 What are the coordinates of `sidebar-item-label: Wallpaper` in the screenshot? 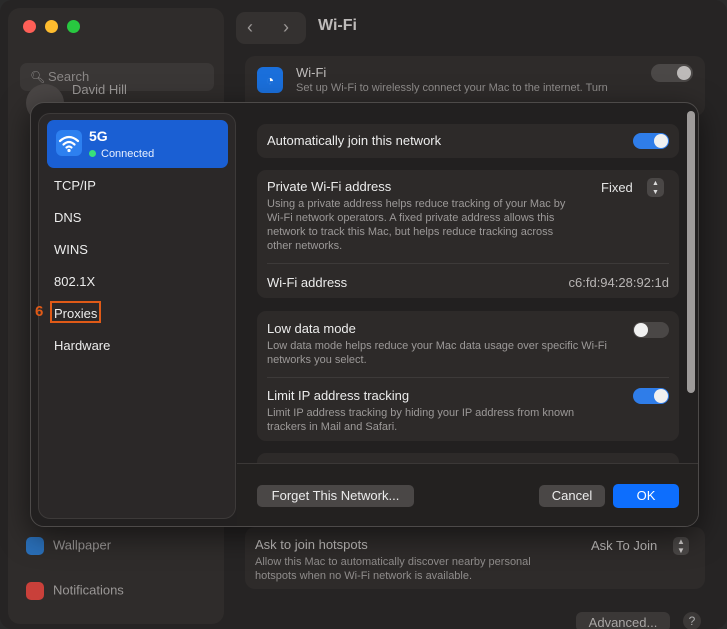 It's located at (82, 545).